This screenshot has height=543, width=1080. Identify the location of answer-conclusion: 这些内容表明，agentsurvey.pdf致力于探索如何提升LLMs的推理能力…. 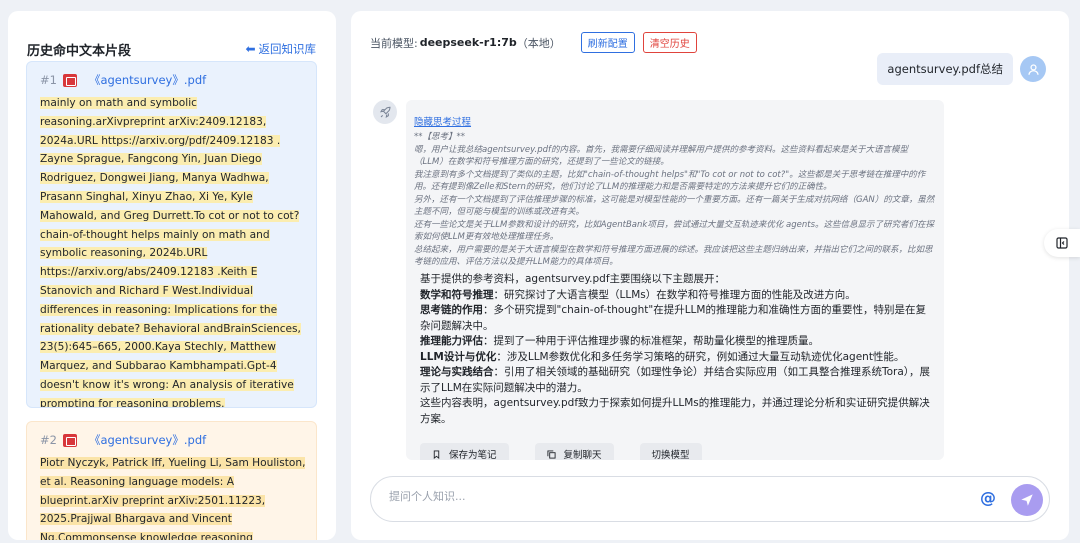
(675, 411).